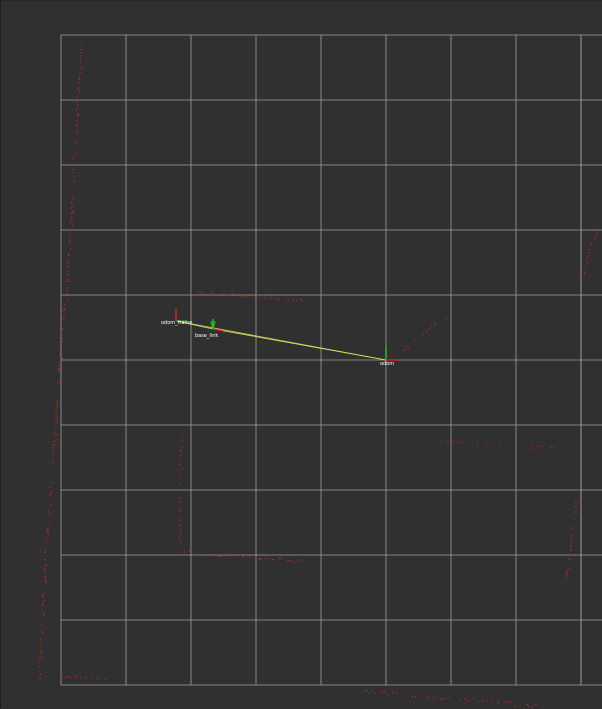 The width and height of the screenshot is (602, 709). What do you see at coordinates (177, 323) in the screenshot?
I see `frame-label-odom-frame: odom_frame` at bounding box center [177, 323].